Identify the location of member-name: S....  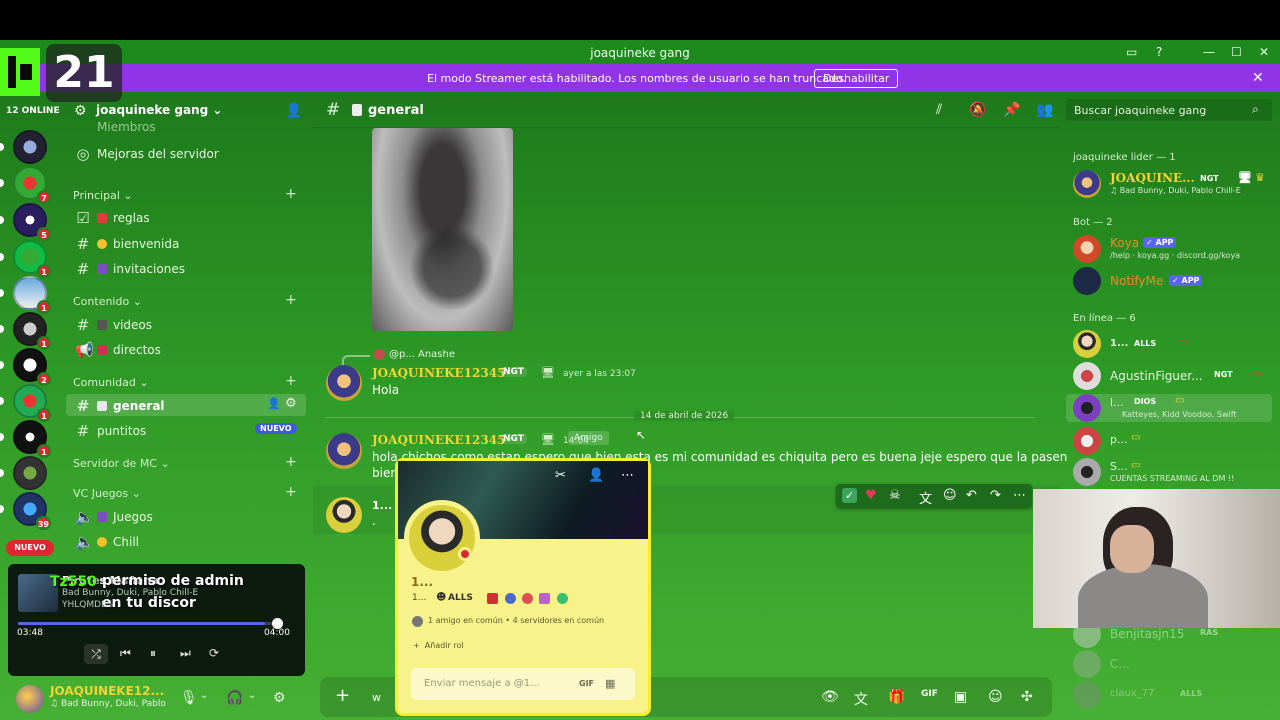
(1118, 466).